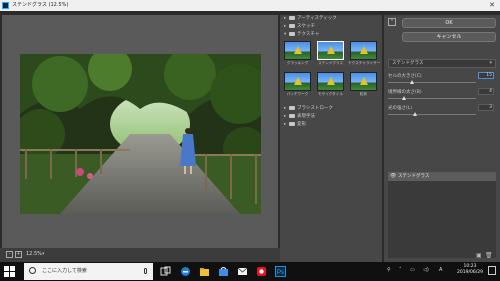  What do you see at coordinates (364, 63) in the screenshot?
I see `thumb-label: テクスチャライザー` at bounding box center [364, 63].